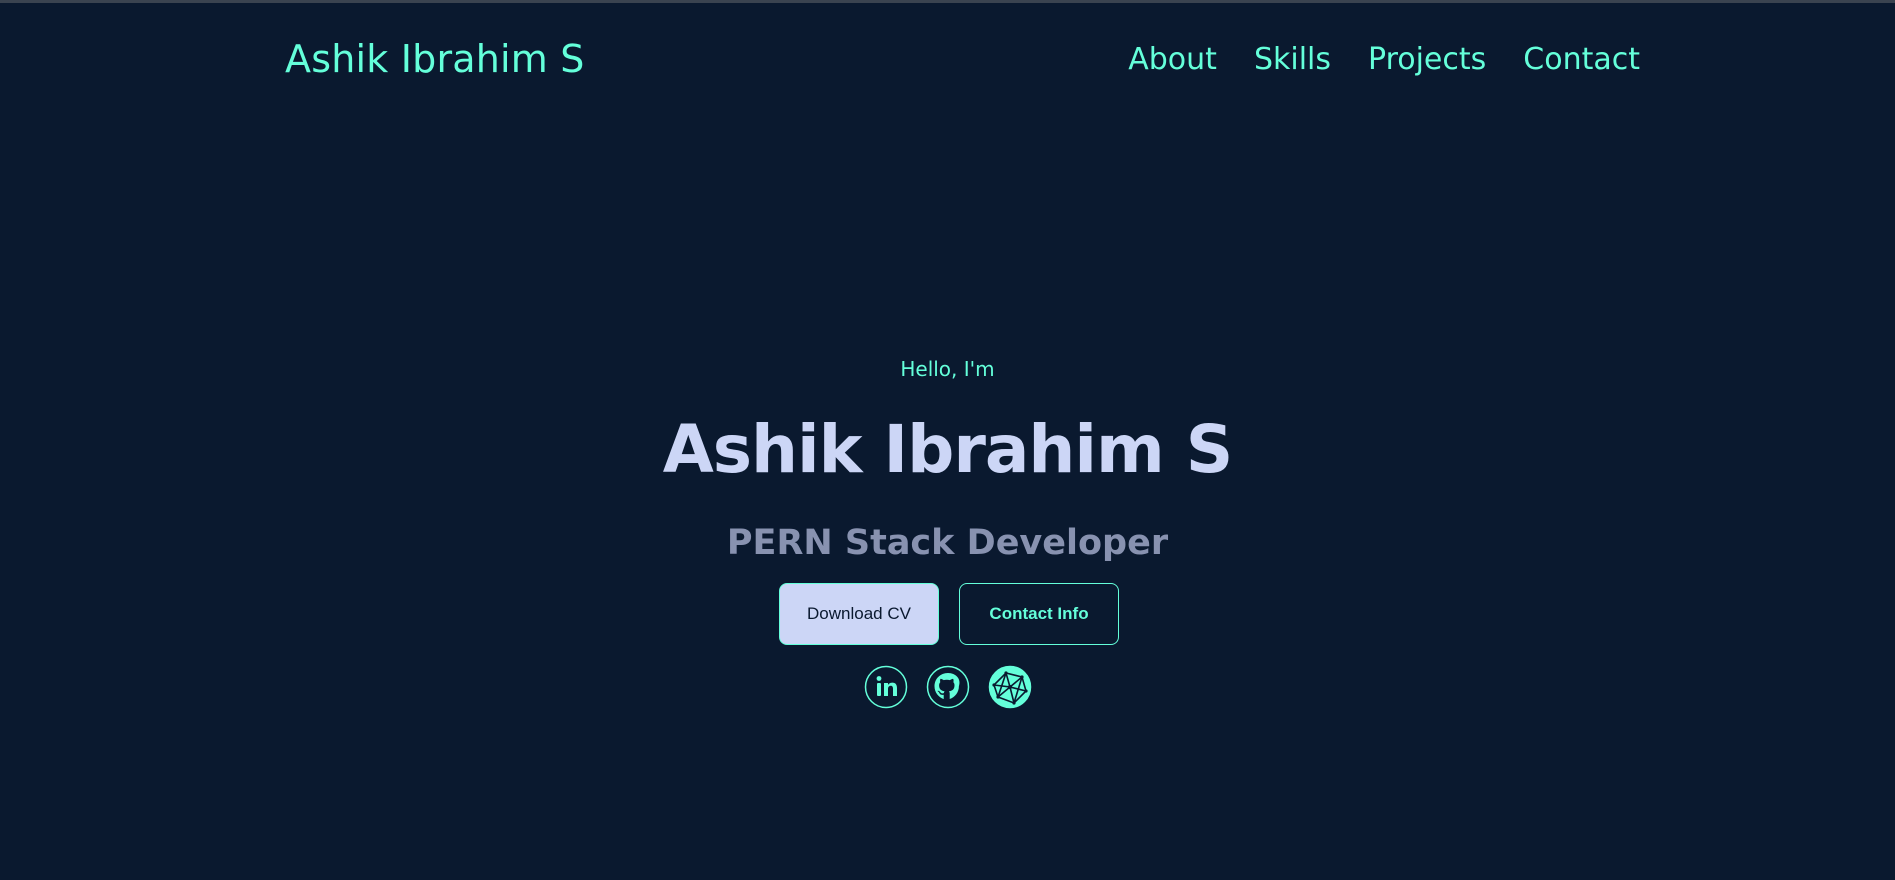  I want to click on top-border, so click(947, 1).